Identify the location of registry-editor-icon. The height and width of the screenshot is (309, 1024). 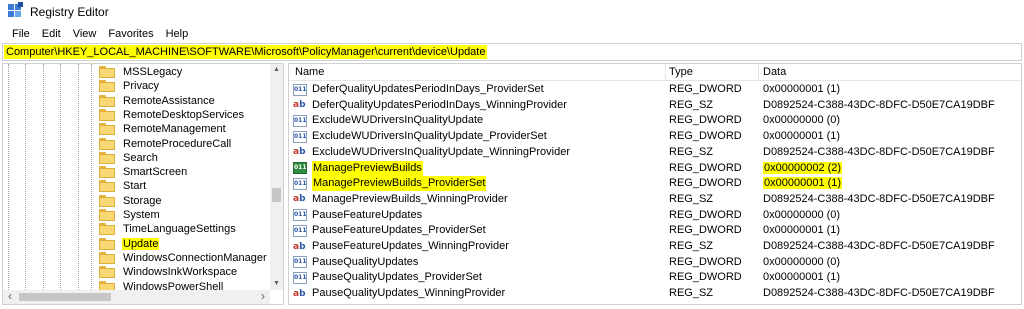
(16, 11).